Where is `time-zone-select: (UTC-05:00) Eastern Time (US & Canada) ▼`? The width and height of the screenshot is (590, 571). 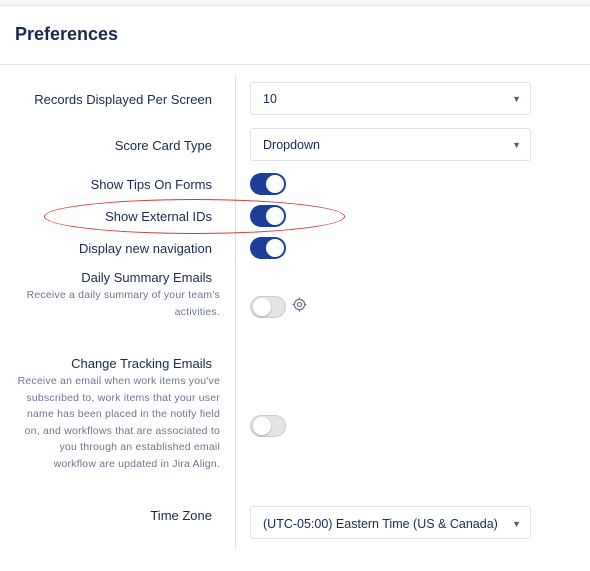 time-zone-select: (UTC-05:00) Eastern Time (US & Canada) ▼ is located at coordinates (390, 522).